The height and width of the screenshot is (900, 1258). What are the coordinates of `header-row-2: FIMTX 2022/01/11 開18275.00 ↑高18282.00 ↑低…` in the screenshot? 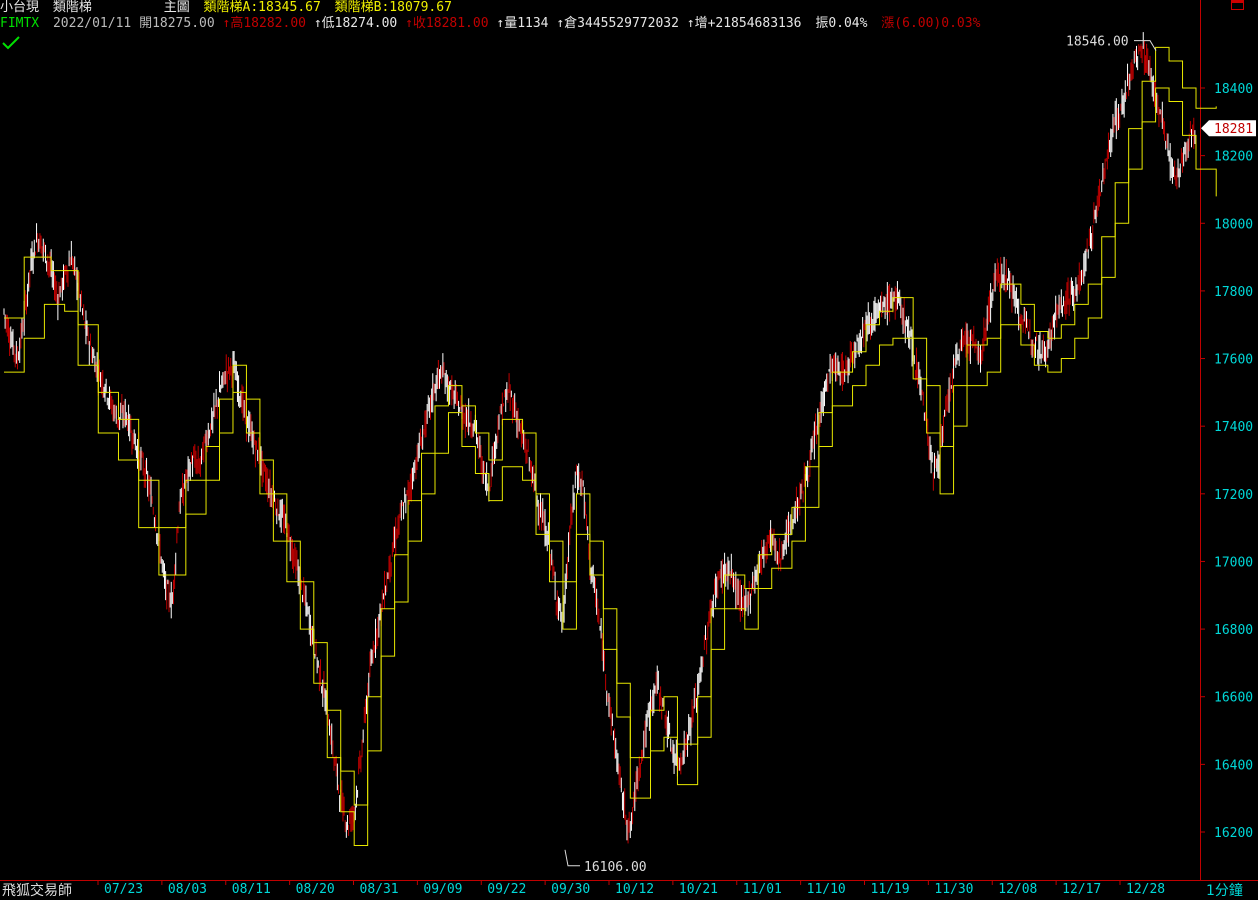 It's located at (490, 24).